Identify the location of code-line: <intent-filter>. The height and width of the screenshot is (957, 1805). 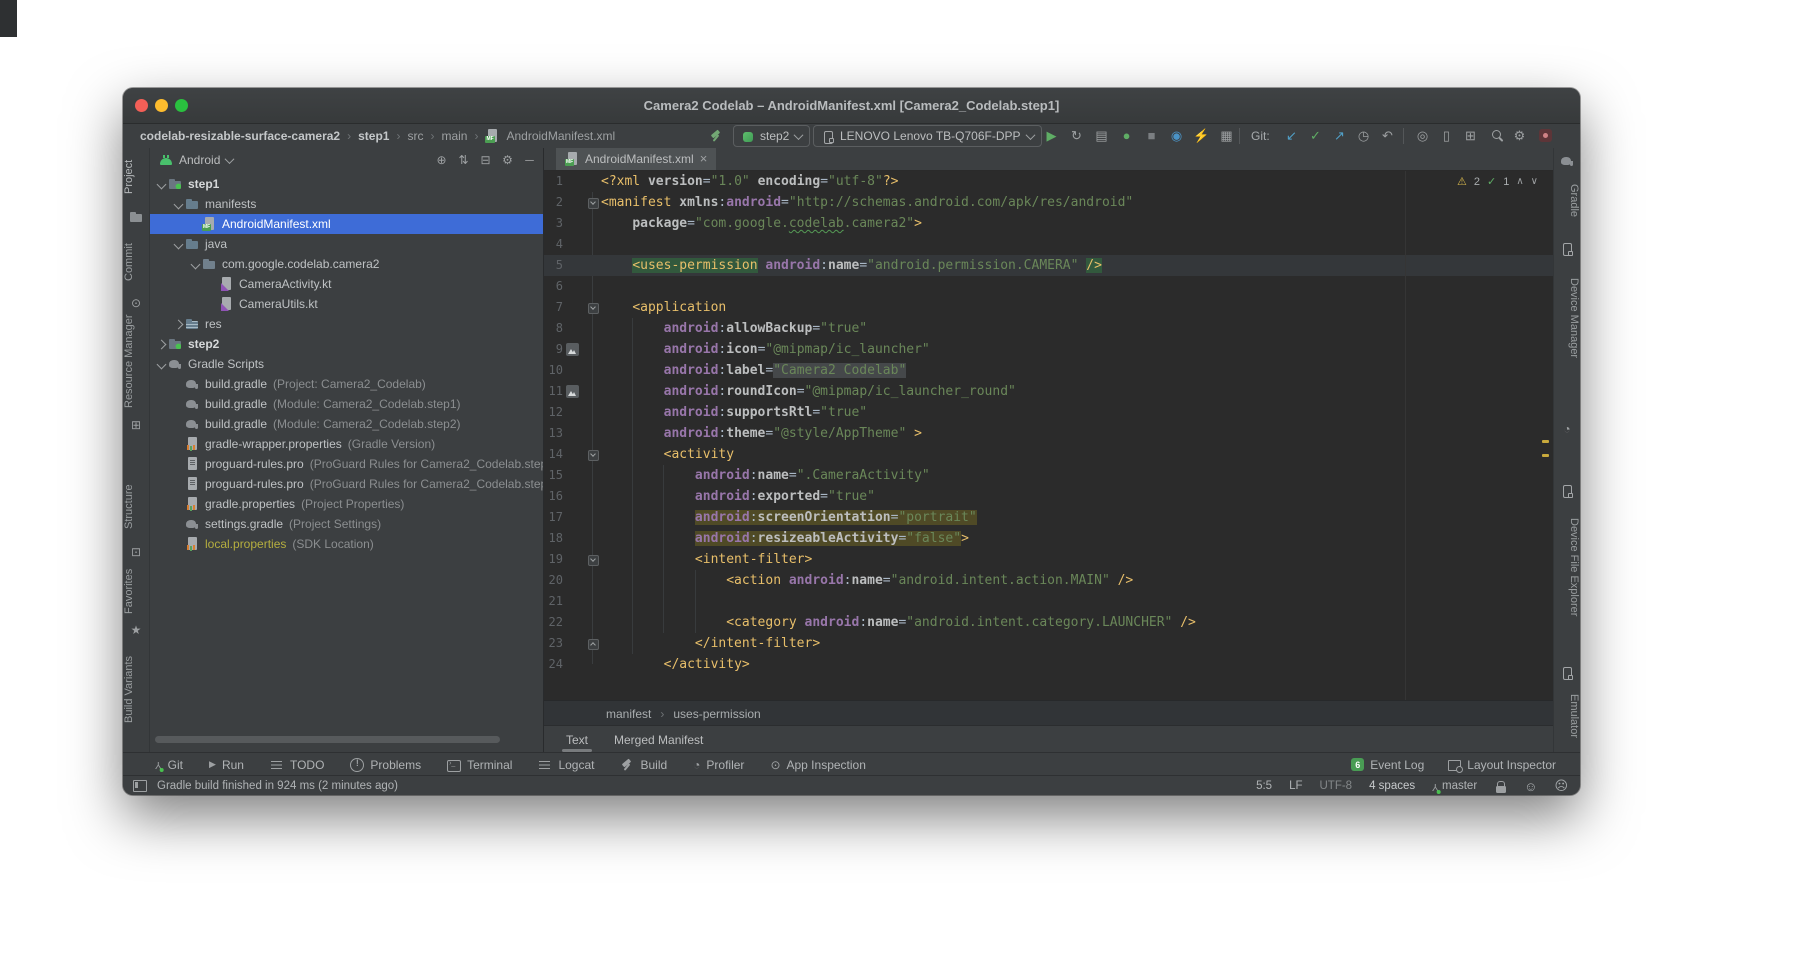
(706, 559).